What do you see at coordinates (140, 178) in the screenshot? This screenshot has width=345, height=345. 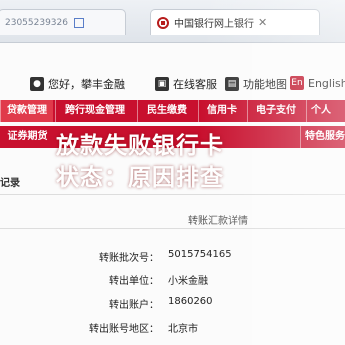 I see `overlay-line-2: 状态：原因排查` at bounding box center [140, 178].